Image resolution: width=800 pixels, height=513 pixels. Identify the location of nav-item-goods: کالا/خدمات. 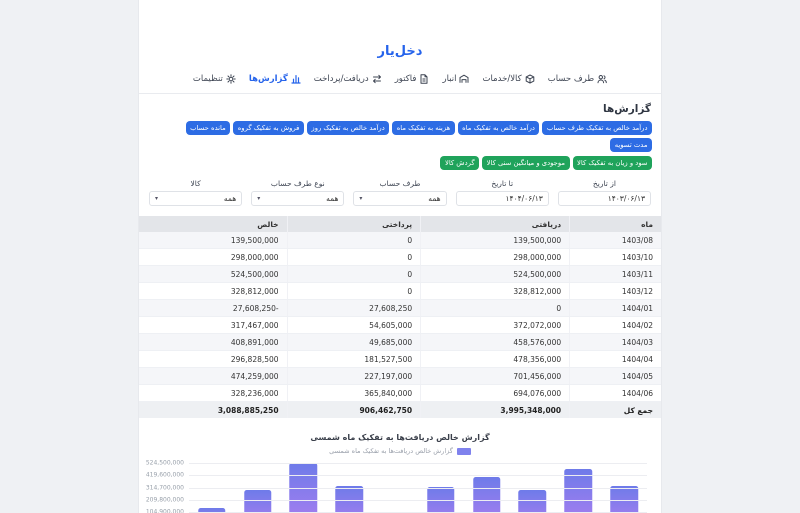
(508, 79).